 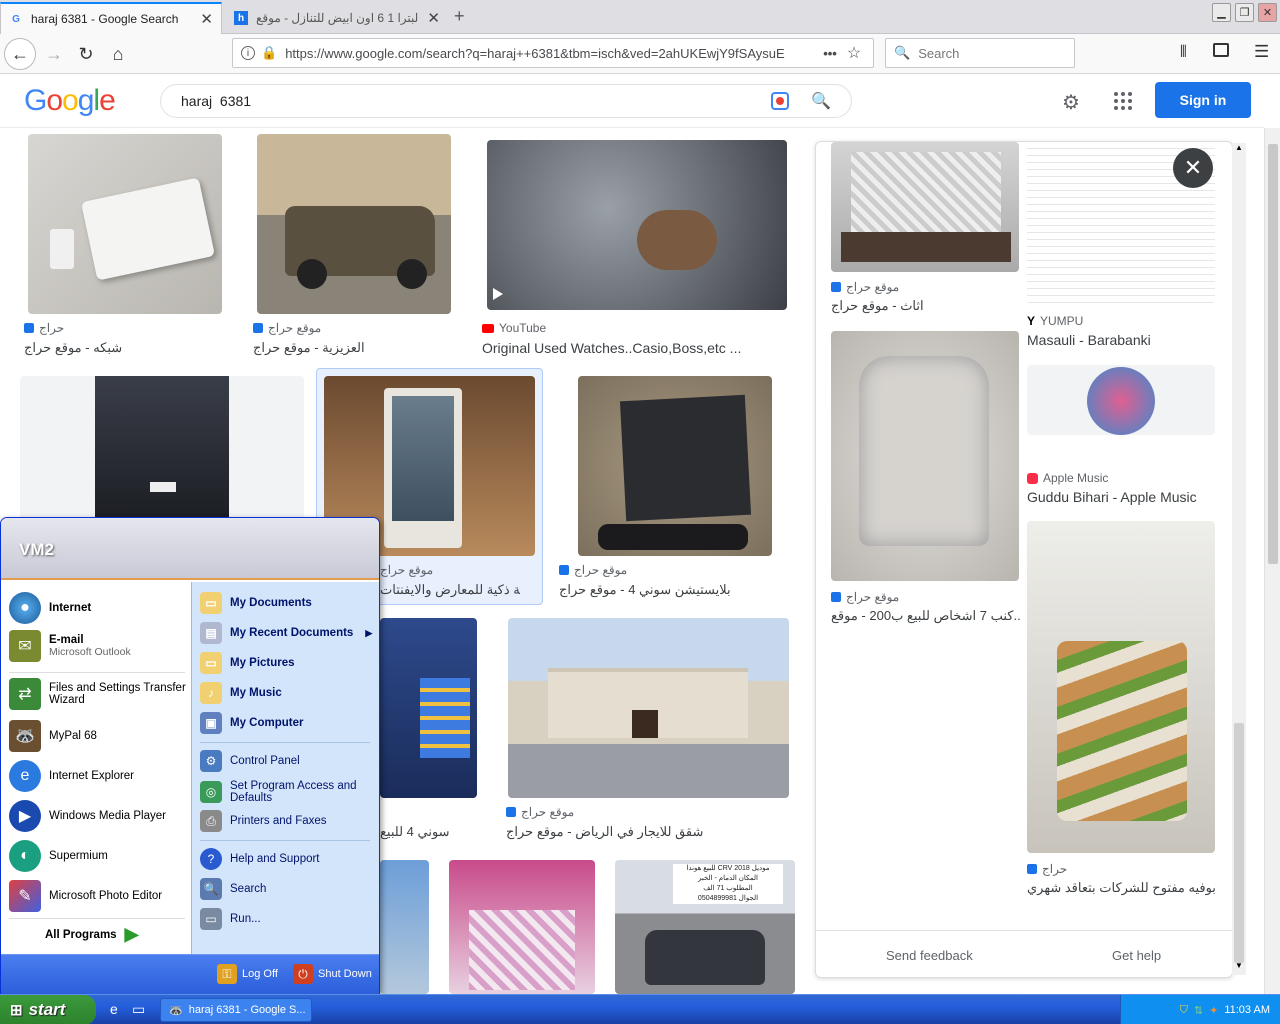 What do you see at coordinates (1184, 1010) in the screenshot?
I see `shield-icon: ⛉` at bounding box center [1184, 1010].